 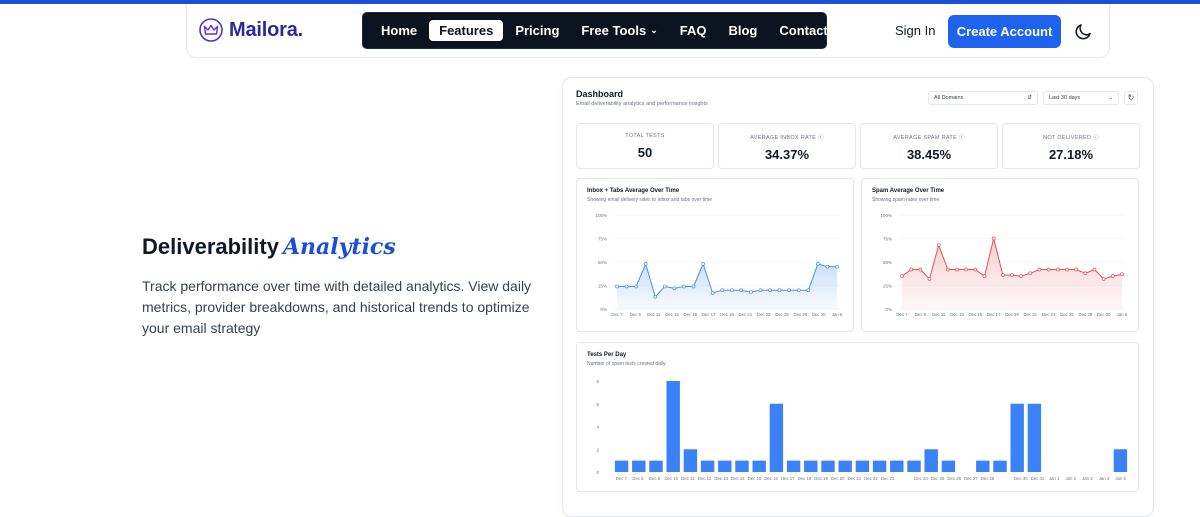 I want to click on y-tick-label: 6, so click(x=597, y=404).